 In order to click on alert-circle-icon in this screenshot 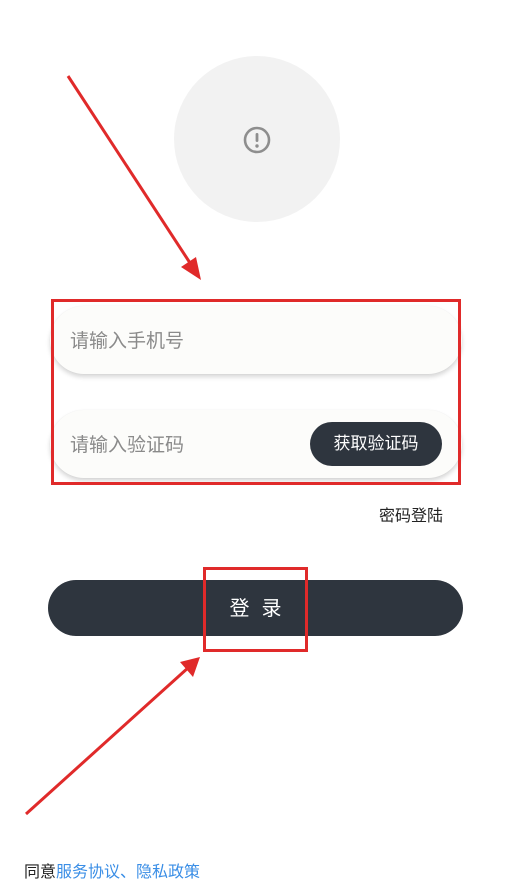, I will do `click(257, 140)`.